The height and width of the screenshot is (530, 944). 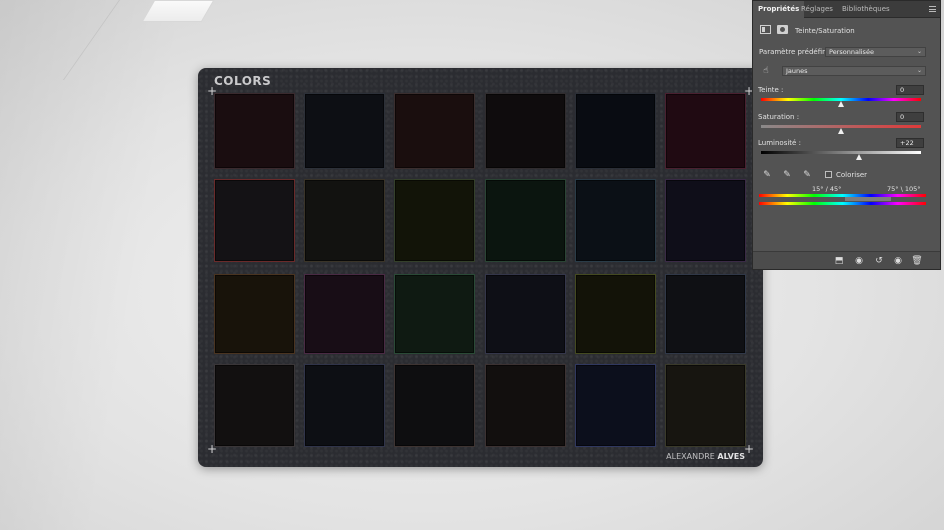 What do you see at coordinates (827, 189) in the screenshot?
I see `range-left-readout: 15° / 45°` at bounding box center [827, 189].